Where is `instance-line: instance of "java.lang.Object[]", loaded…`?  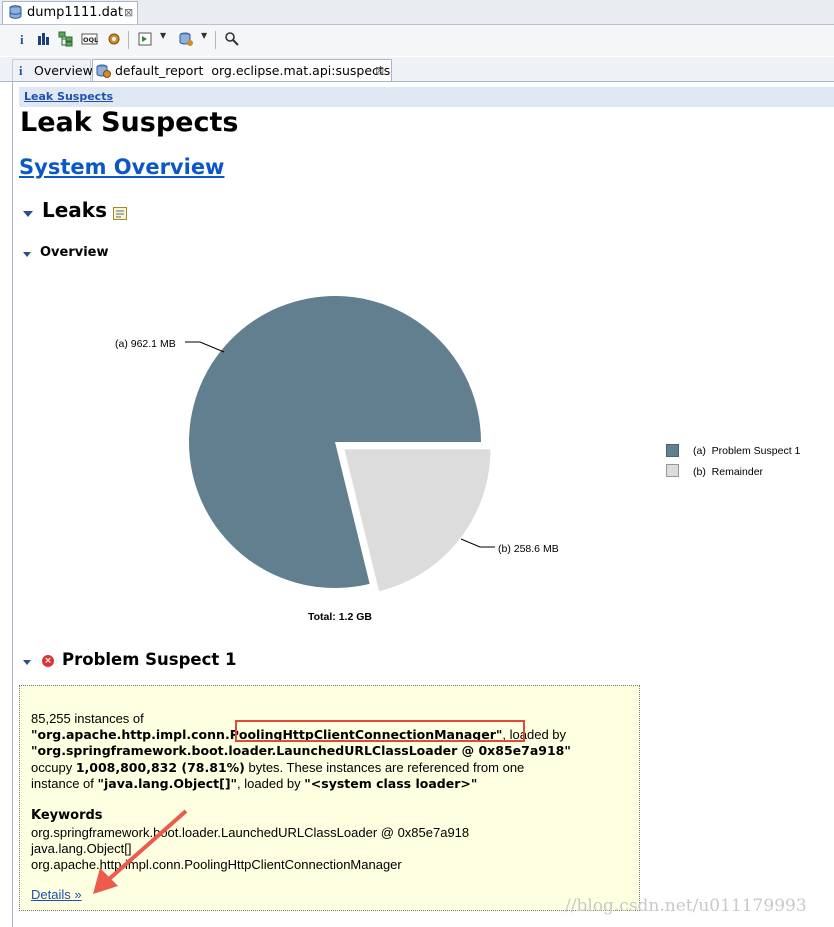
instance-line: instance of "java.lang.Object[]", loaded… is located at coordinates (254, 783).